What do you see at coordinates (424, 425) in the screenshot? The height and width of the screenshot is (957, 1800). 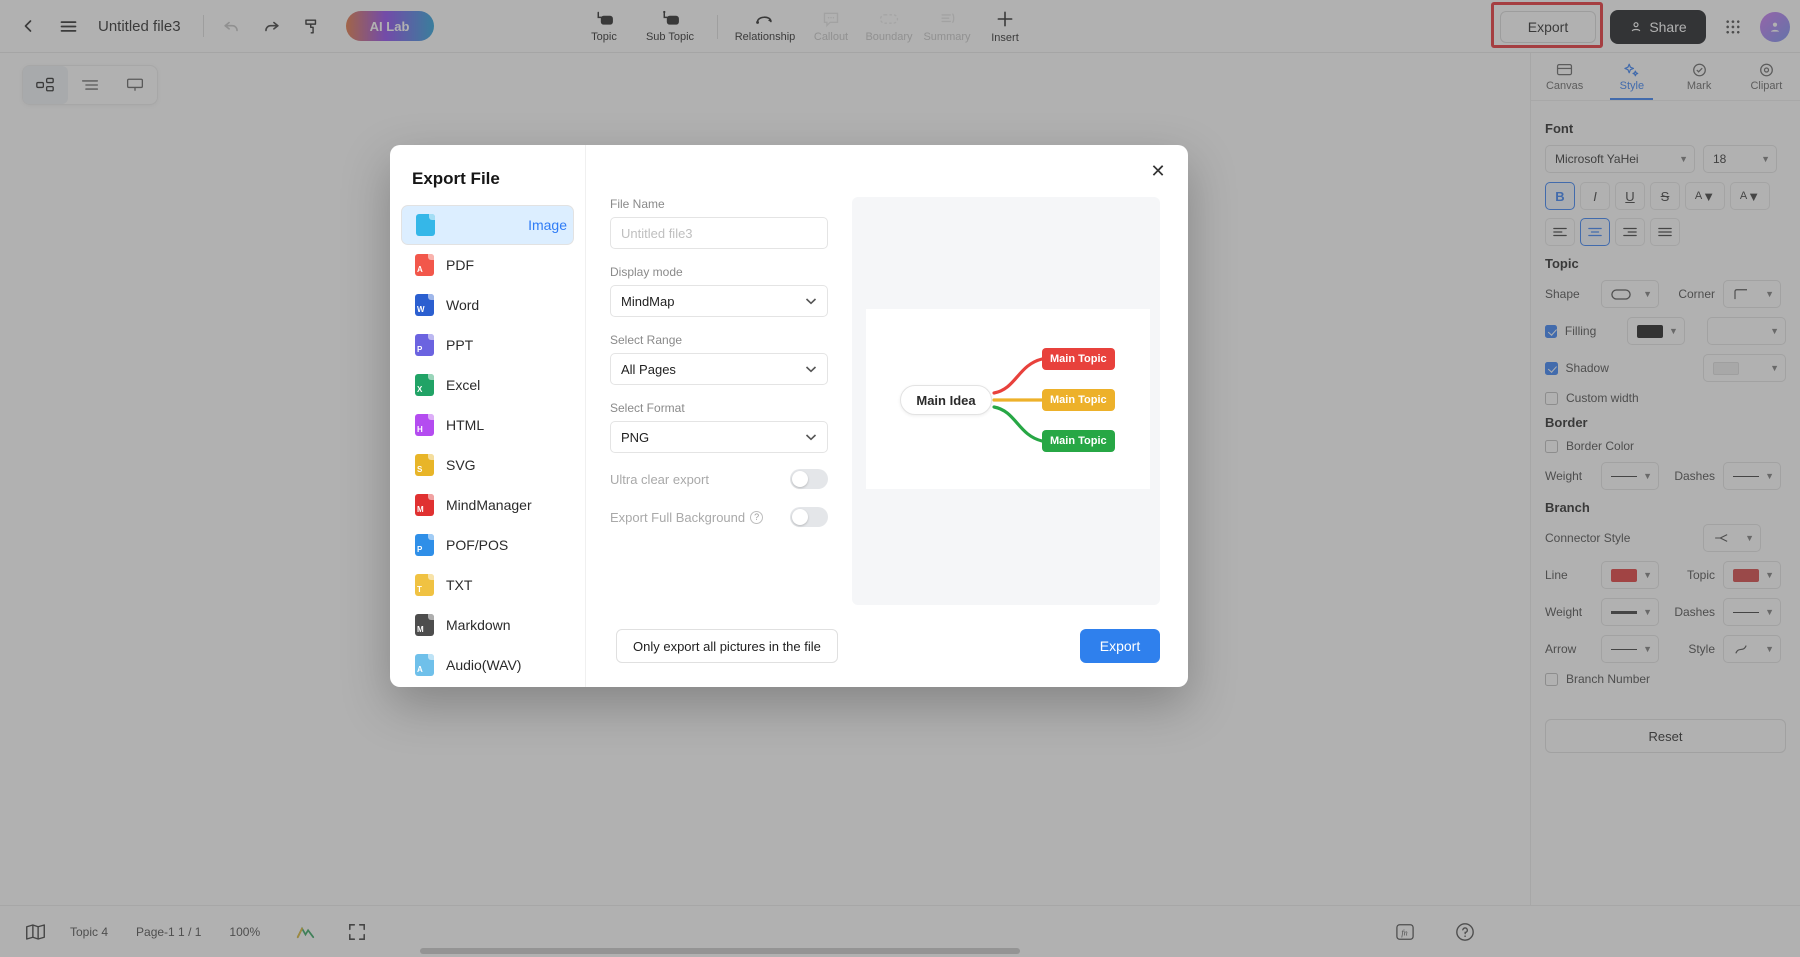 I see `html-file-icon: H` at bounding box center [424, 425].